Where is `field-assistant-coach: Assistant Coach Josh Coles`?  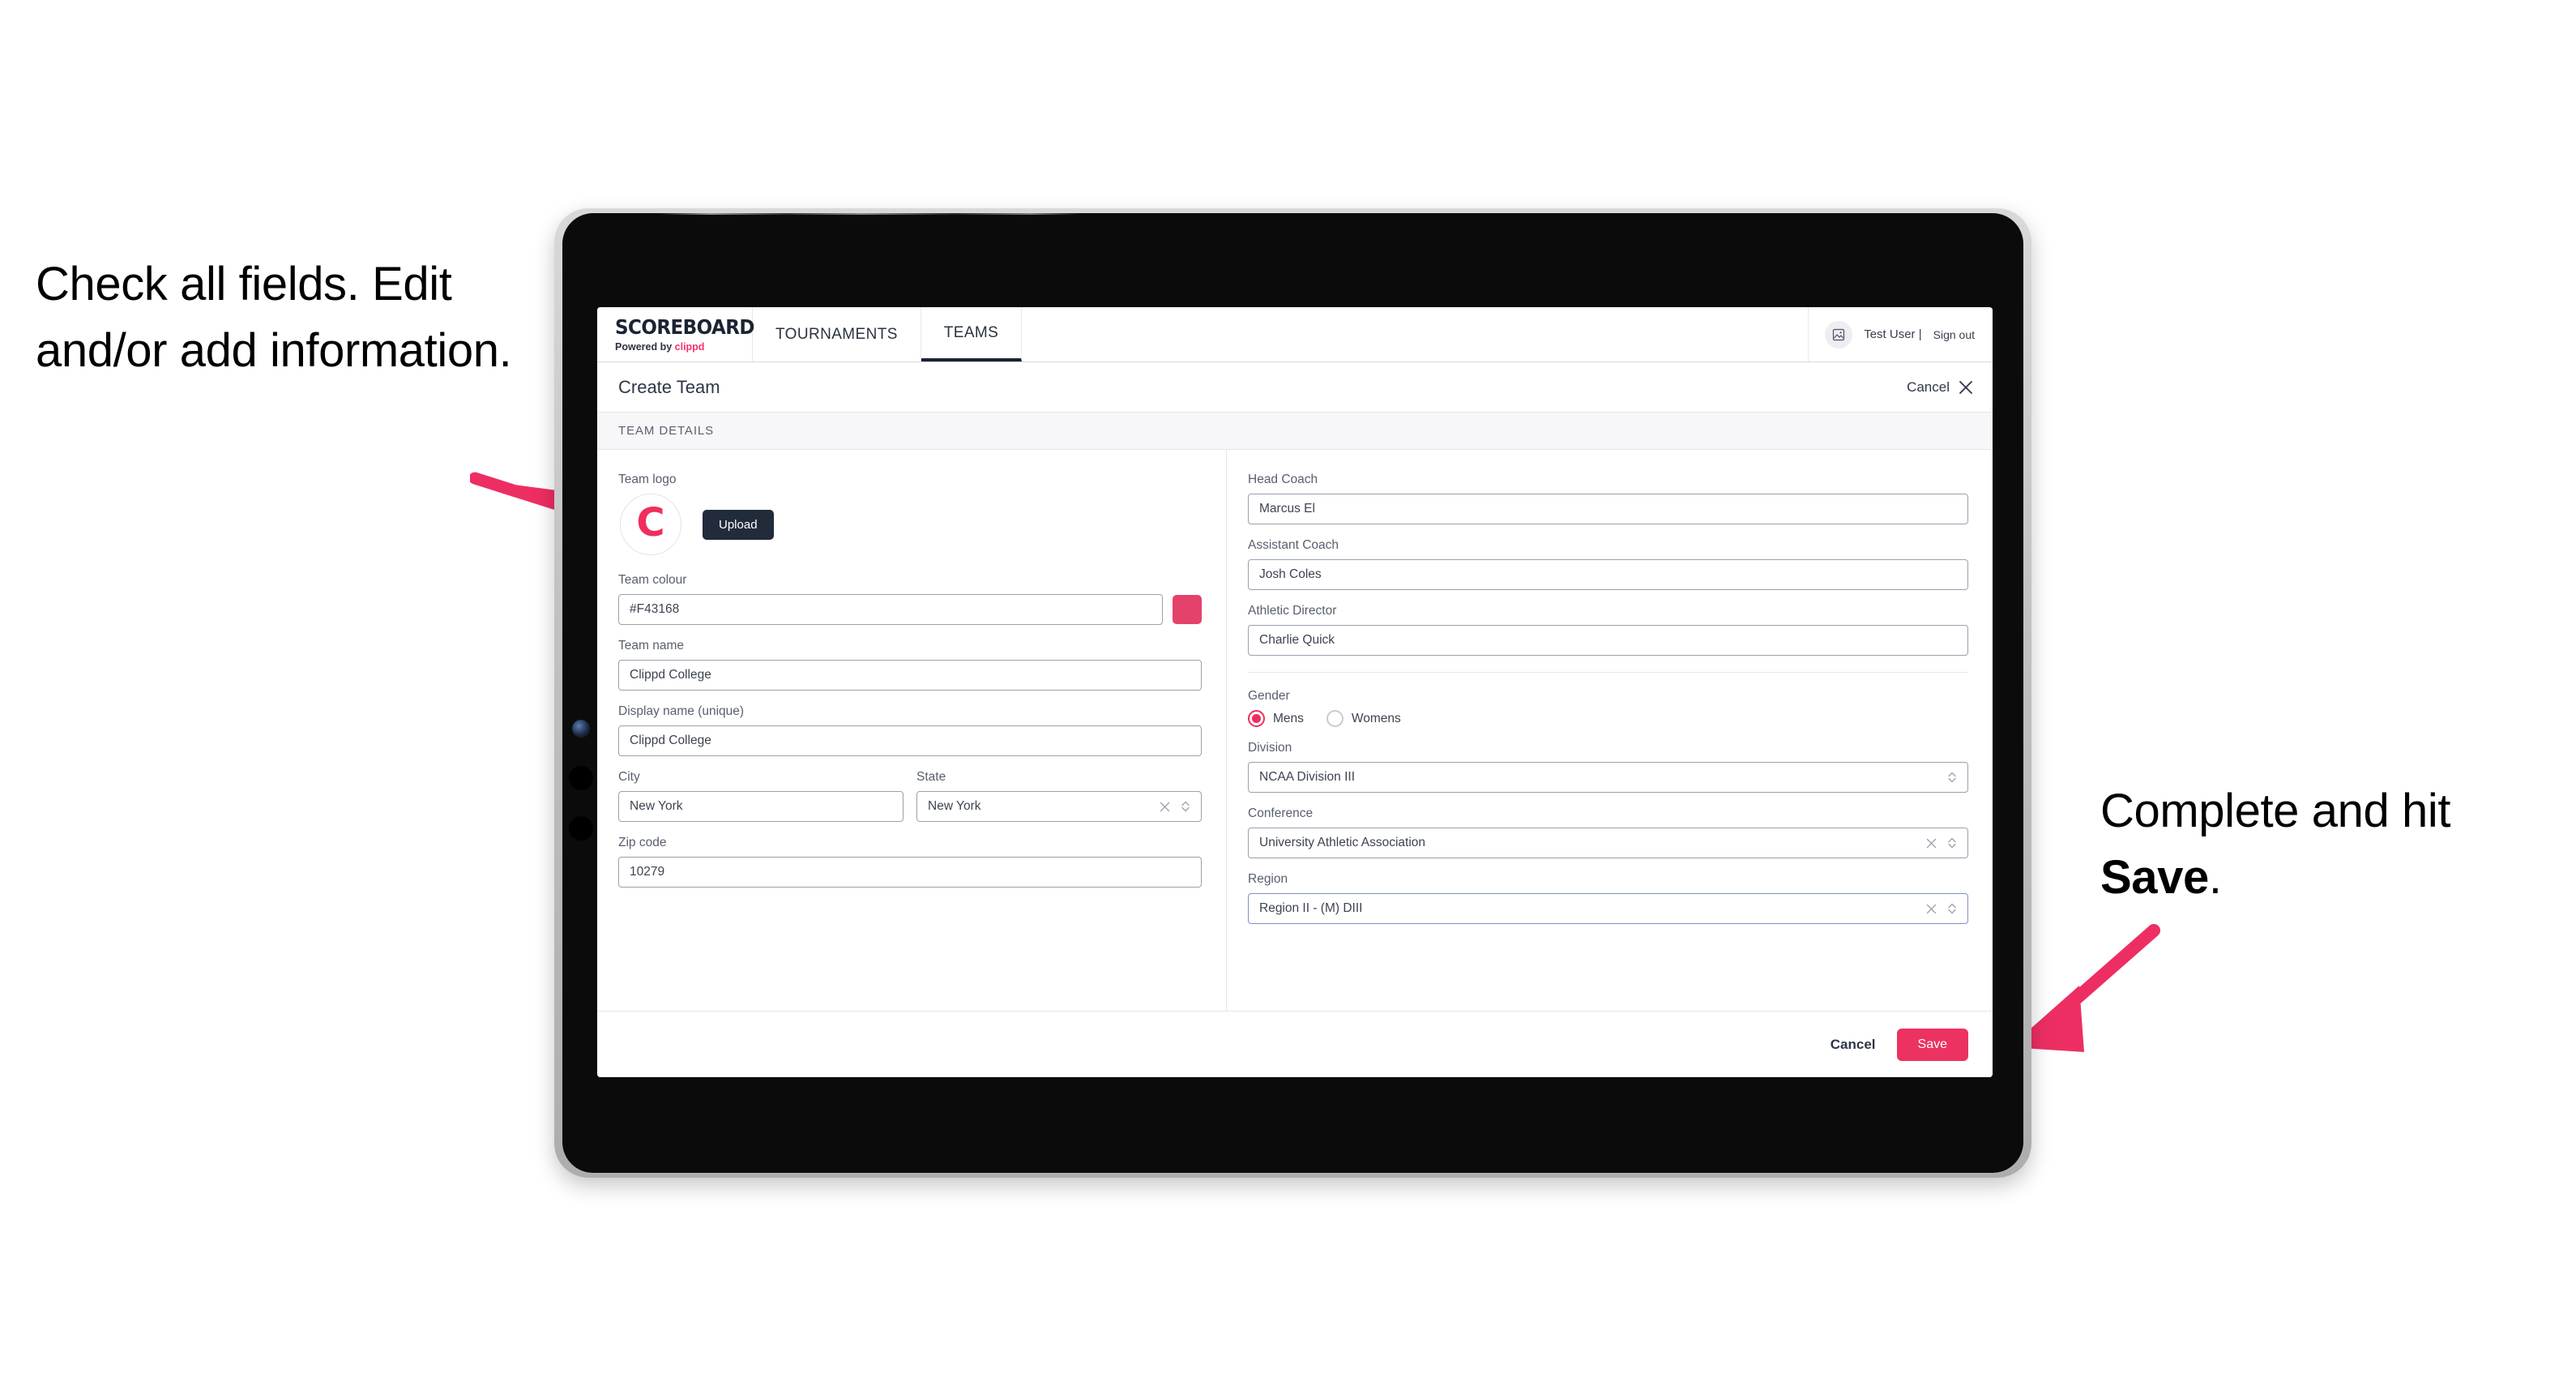
field-assistant-coach: Assistant Coach Josh Coles is located at coordinates (1608, 564).